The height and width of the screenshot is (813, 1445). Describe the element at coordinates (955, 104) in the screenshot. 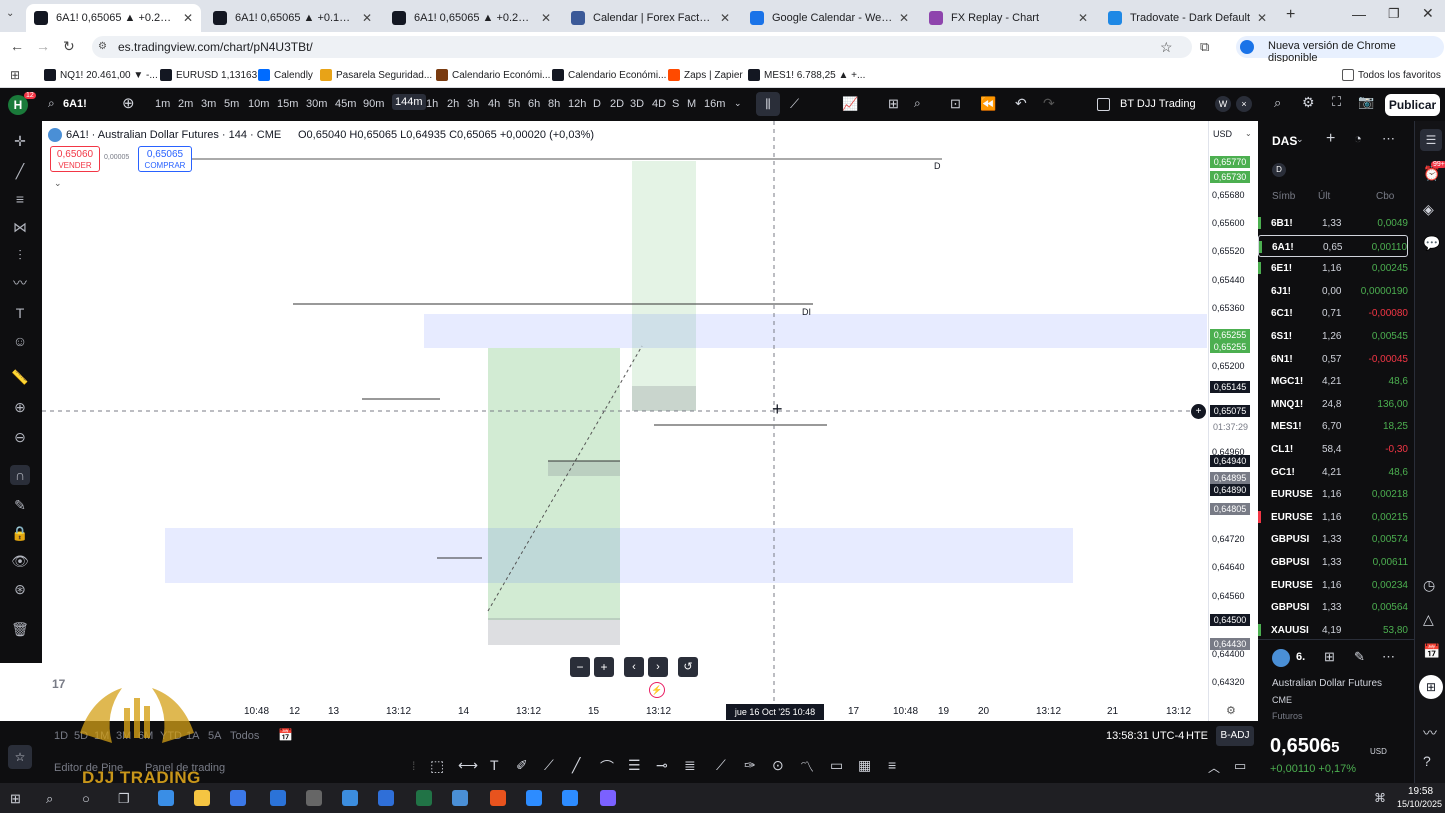

I see `screener-icon: ⊡` at that location.